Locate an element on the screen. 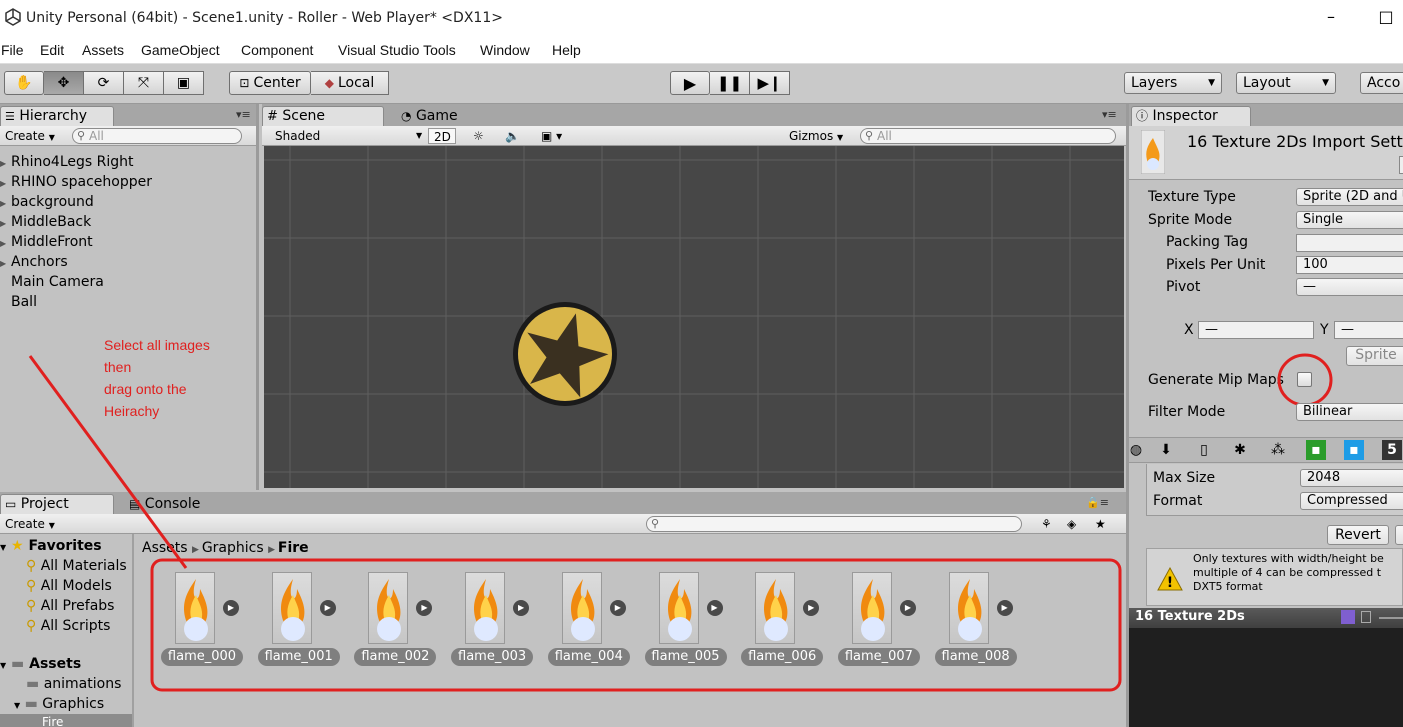 Image resolution: width=1403 pixels, height=727 pixels. layers-dropdown: Layers ▼ is located at coordinates (1173, 83).